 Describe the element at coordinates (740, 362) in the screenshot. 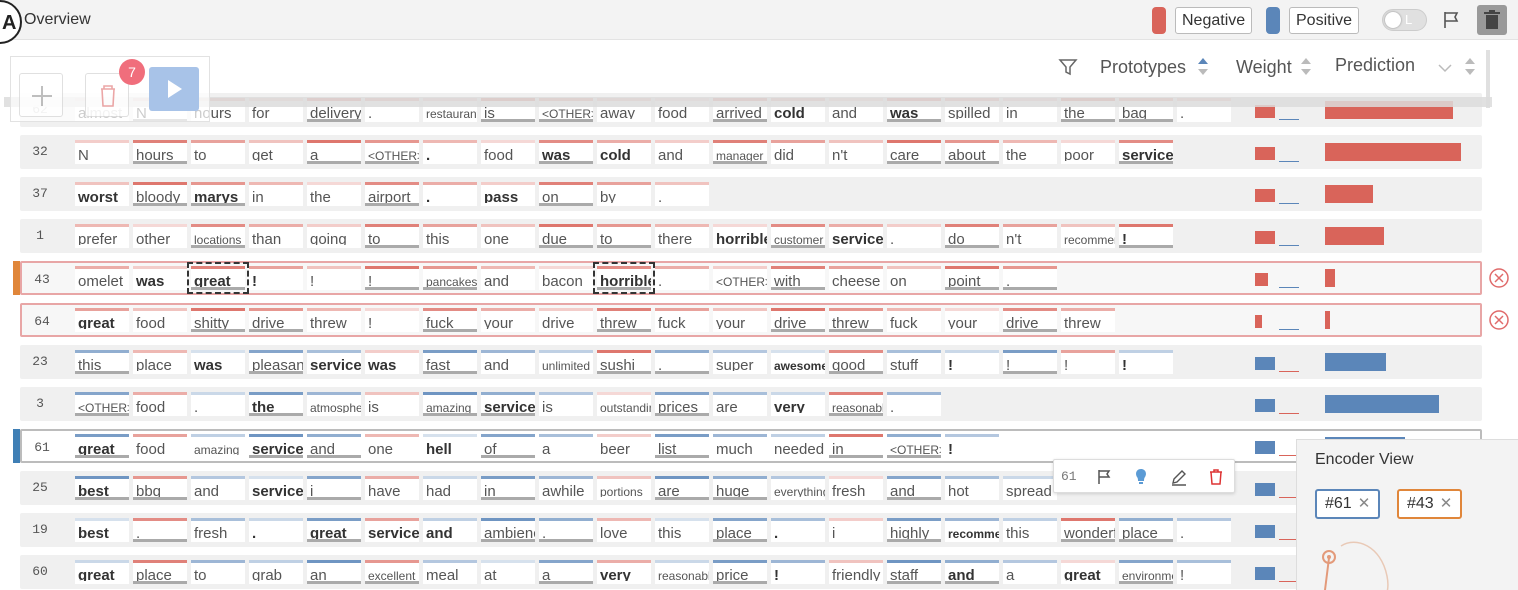

I see `token: super` at that location.